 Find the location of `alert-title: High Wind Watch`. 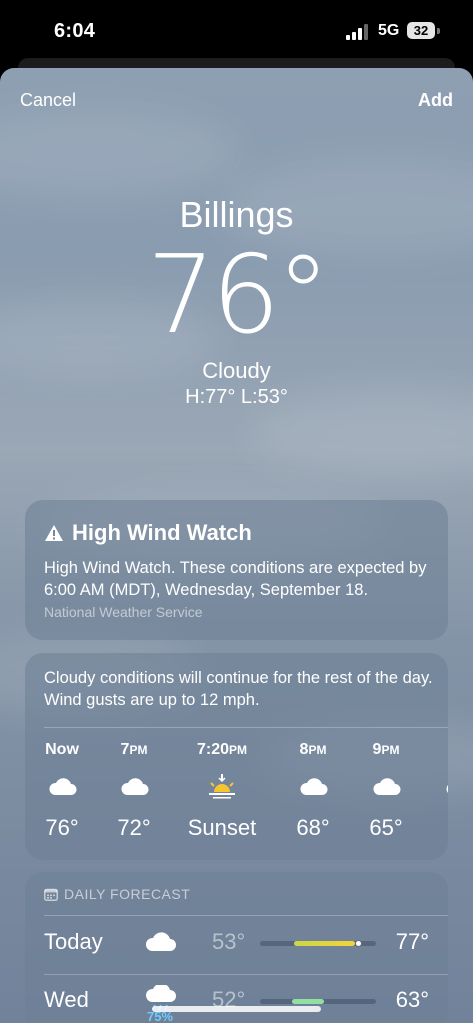

alert-title: High Wind Watch is located at coordinates (148, 533).